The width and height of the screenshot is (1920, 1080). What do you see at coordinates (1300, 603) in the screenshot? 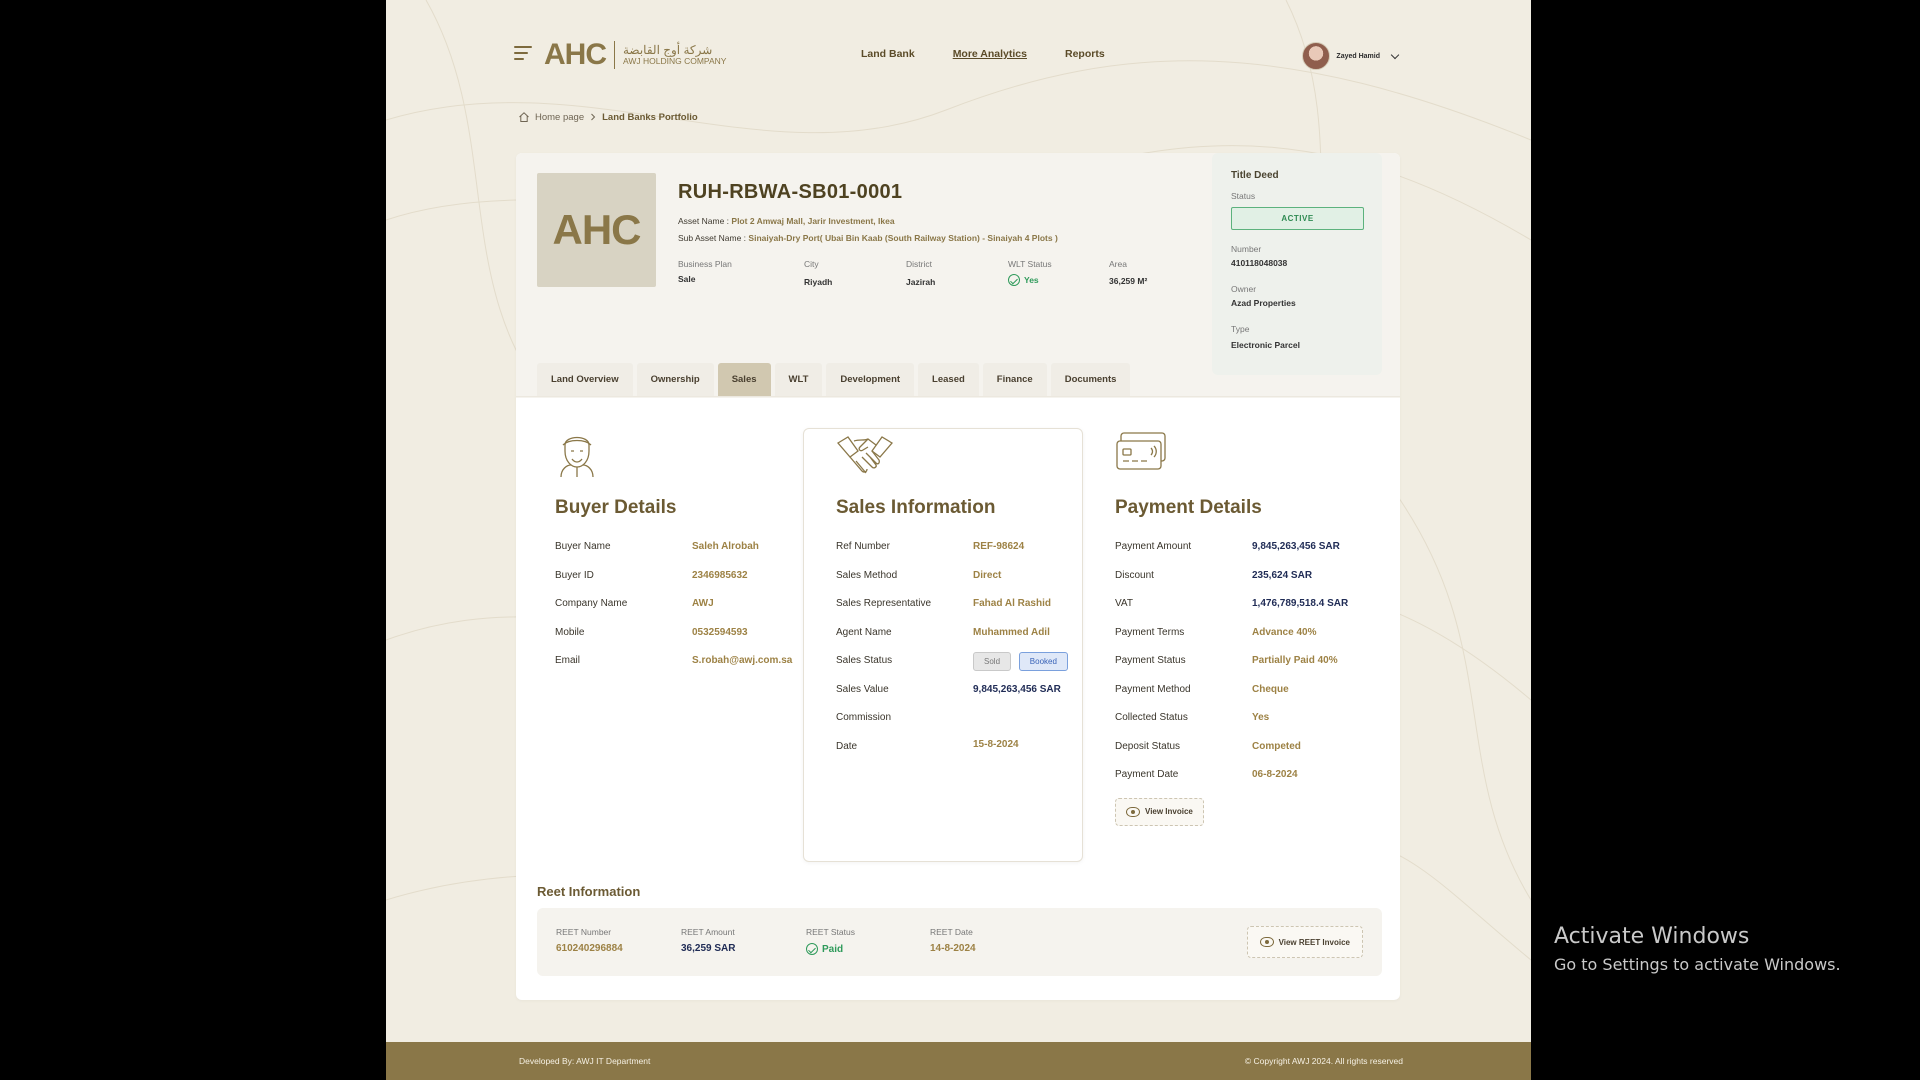
I see `field-value: 1,476,789,518.4 SAR` at bounding box center [1300, 603].